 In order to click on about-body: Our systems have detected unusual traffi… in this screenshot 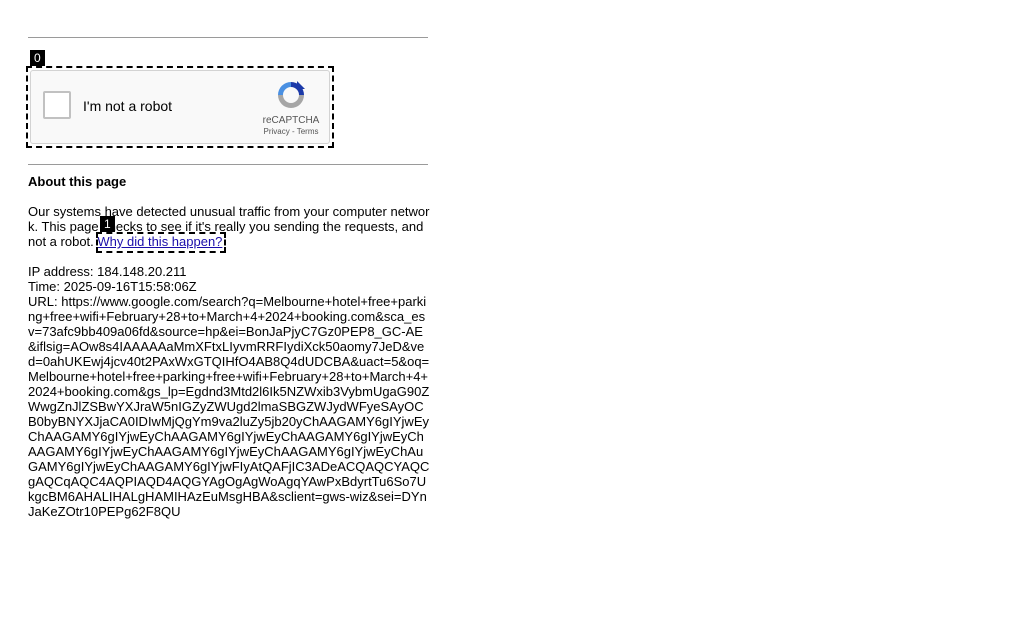, I will do `click(229, 226)`.